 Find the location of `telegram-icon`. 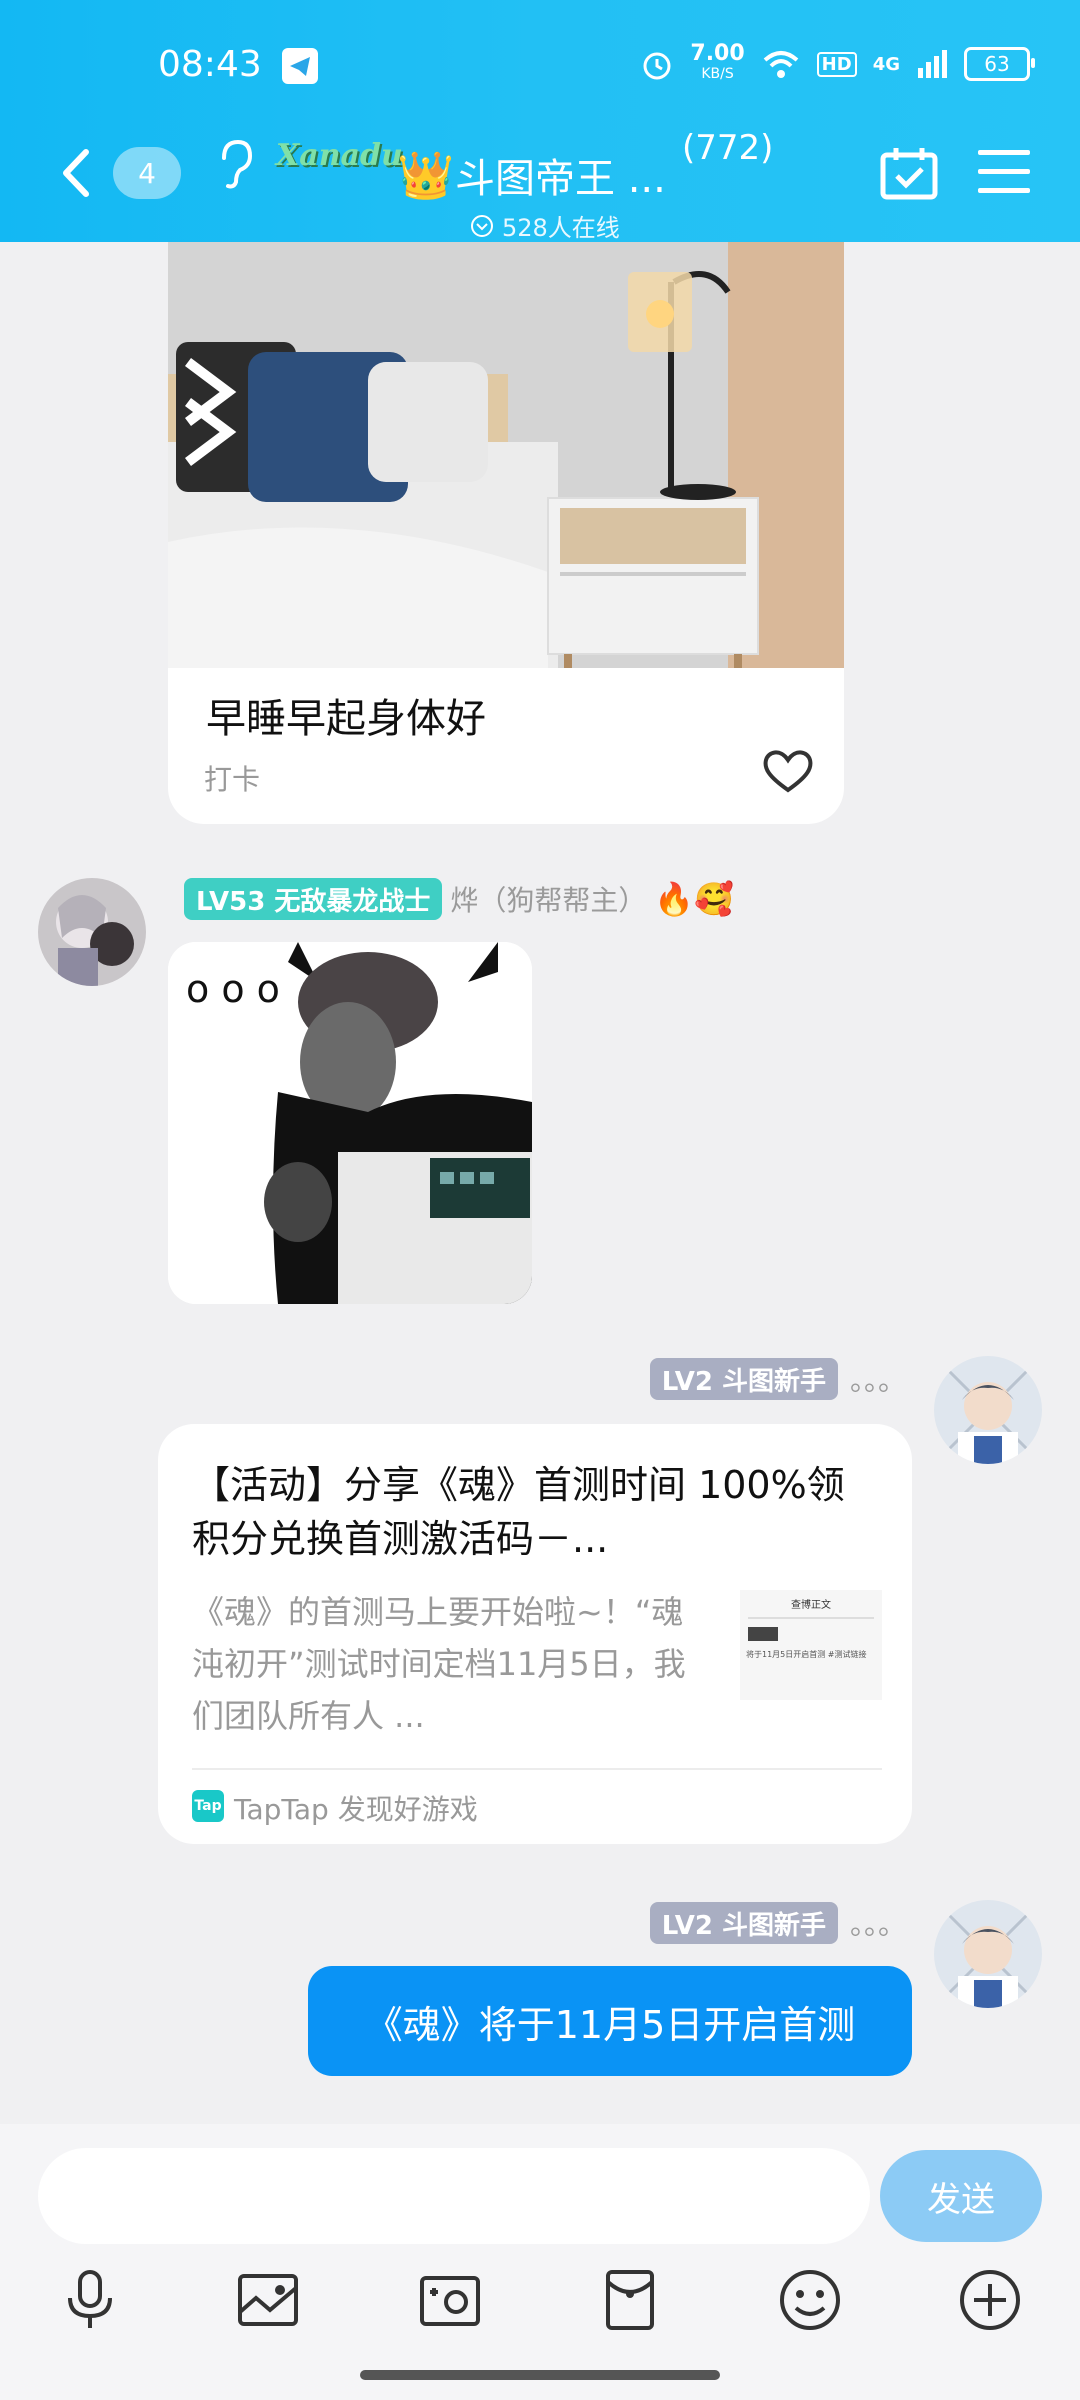

telegram-icon is located at coordinates (300, 66).